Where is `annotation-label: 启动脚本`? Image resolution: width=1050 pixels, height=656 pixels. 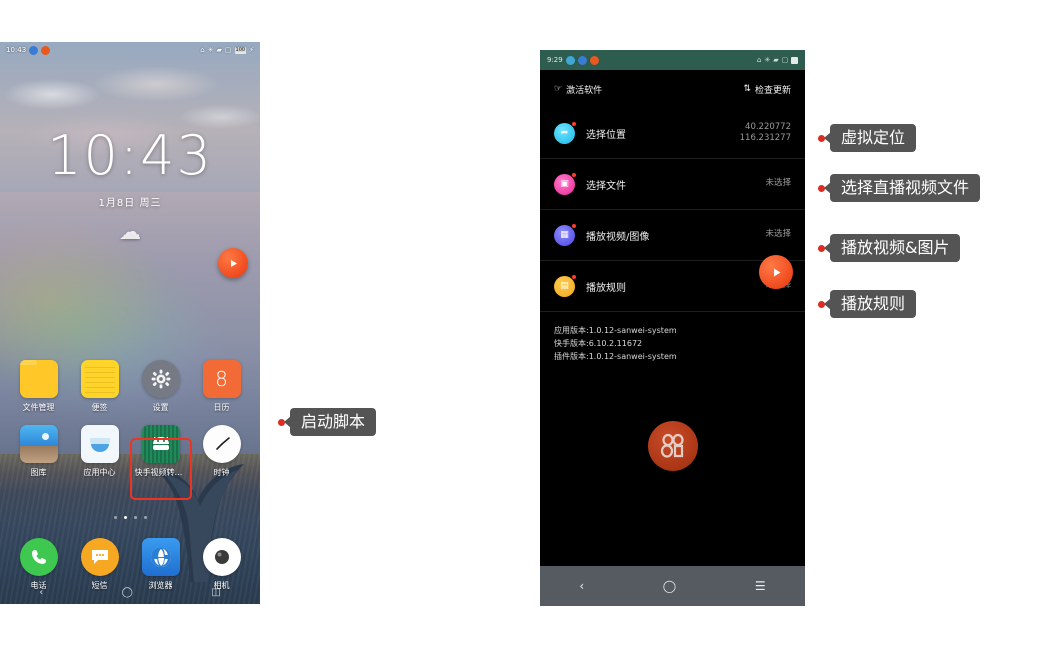 annotation-label: 启动脚本 is located at coordinates (333, 422).